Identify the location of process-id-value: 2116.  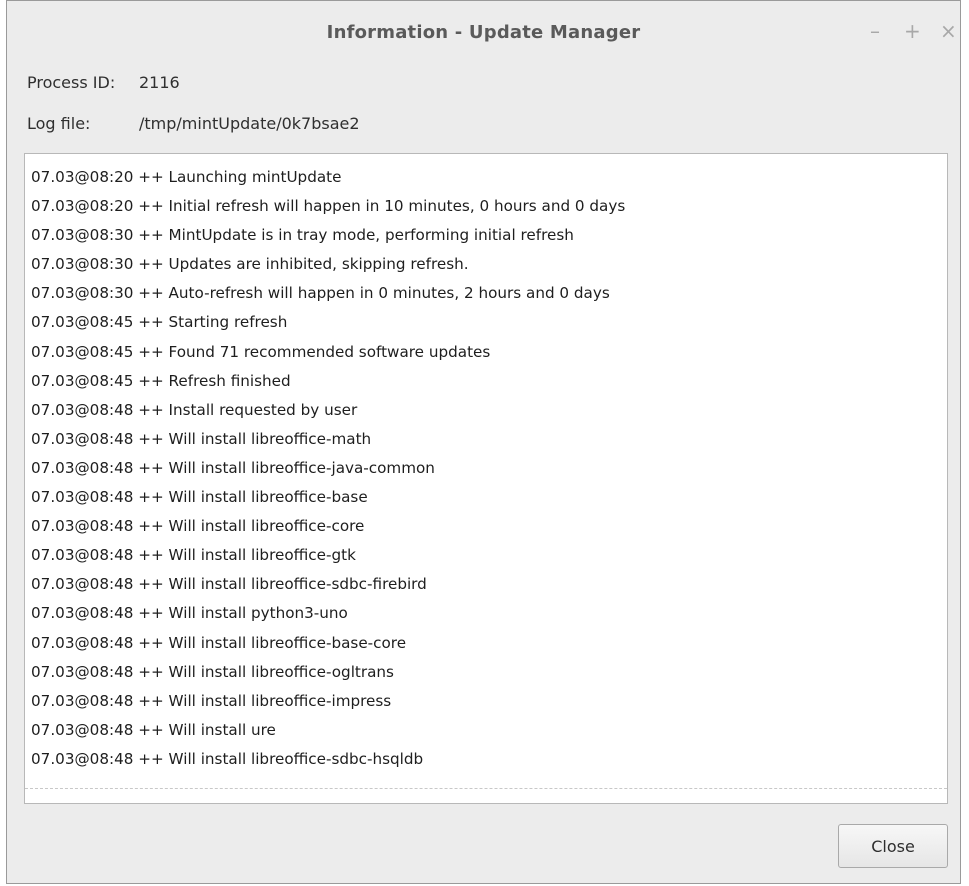
(159, 82).